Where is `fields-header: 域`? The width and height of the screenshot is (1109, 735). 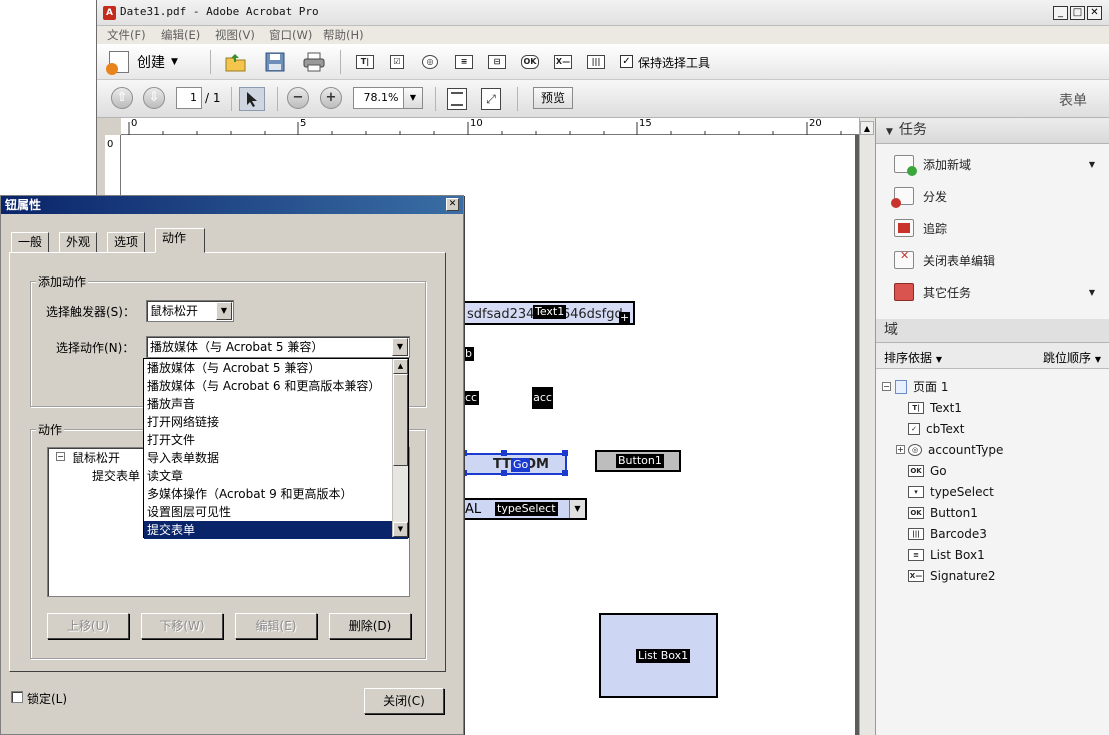 fields-header: 域 is located at coordinates (992, 331).